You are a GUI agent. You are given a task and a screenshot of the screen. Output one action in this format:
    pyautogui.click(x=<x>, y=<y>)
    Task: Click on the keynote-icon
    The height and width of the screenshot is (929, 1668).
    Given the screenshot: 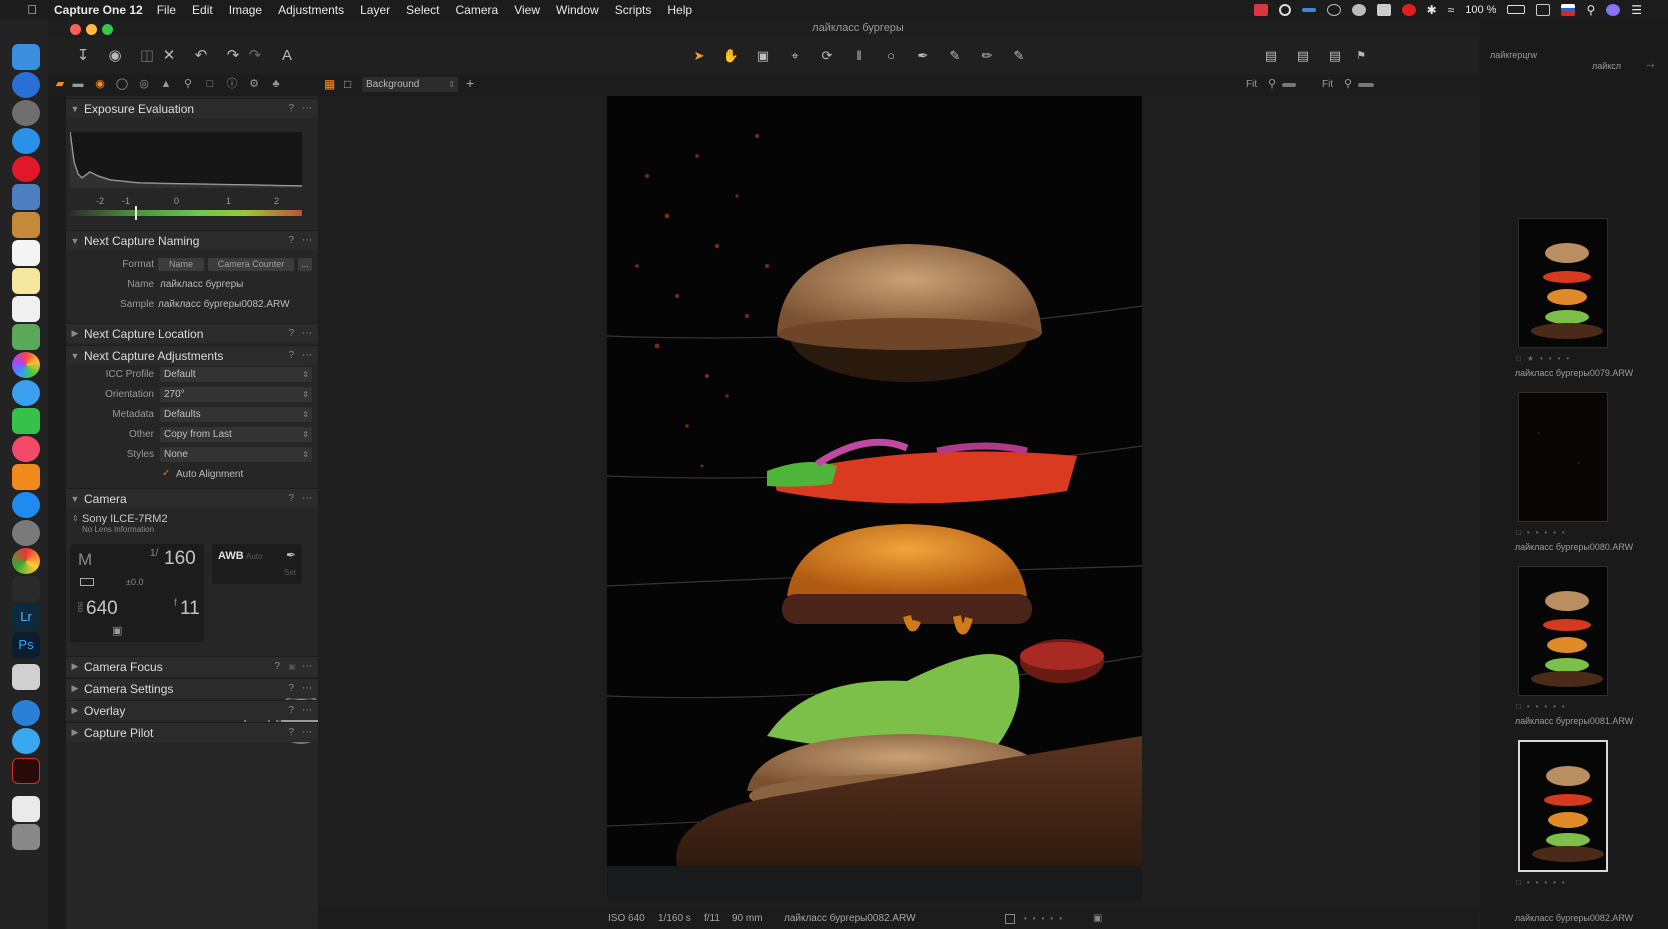 What is the action you would take?
    pyautogui.click(x=26, y=677)
    